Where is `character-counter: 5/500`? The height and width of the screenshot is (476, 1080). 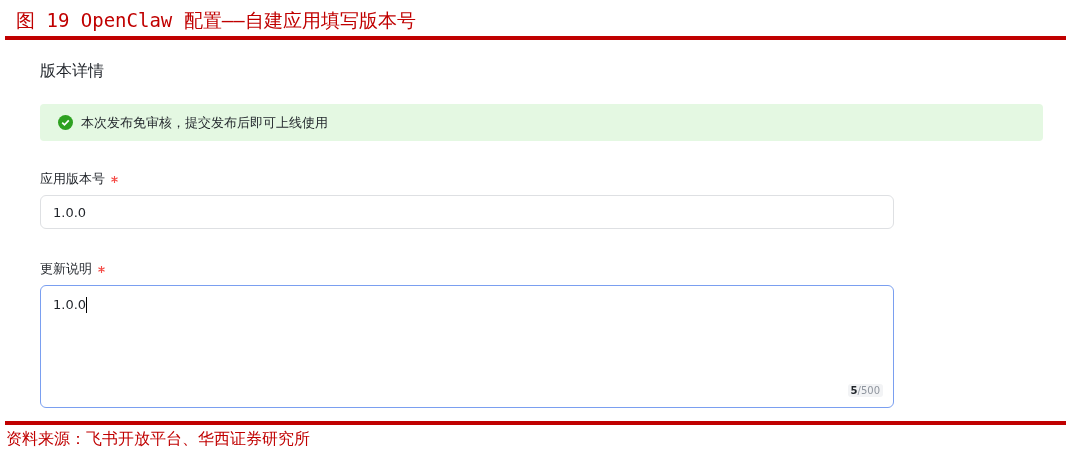
character-counter: 5/500 is located at coordinates (865, 390).